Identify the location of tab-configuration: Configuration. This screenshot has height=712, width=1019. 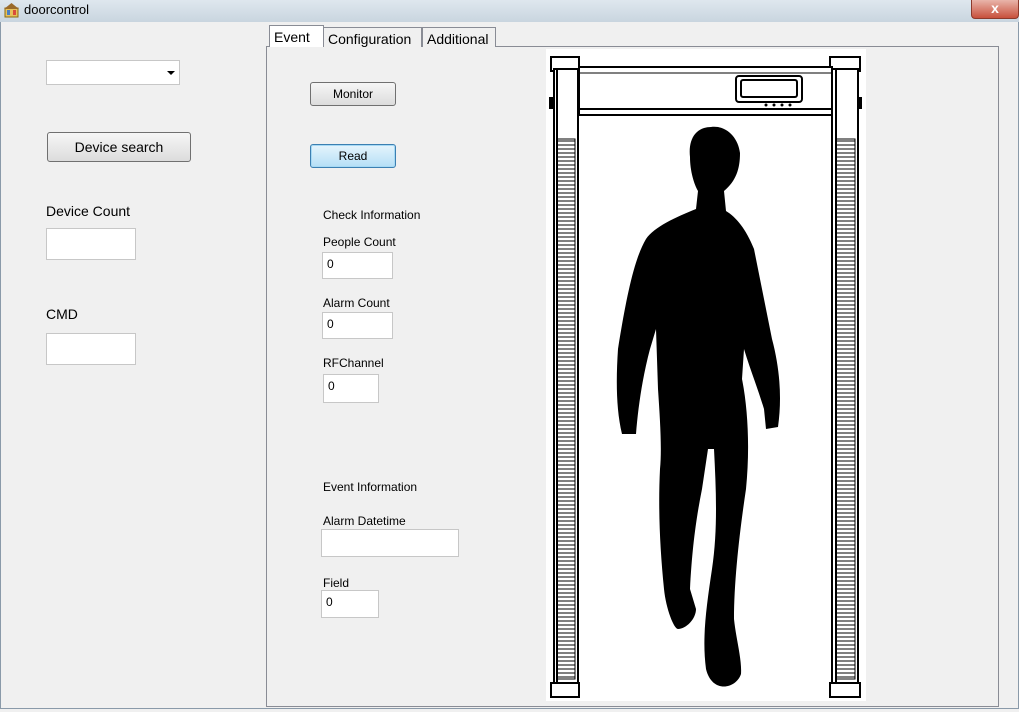
(372, 37).